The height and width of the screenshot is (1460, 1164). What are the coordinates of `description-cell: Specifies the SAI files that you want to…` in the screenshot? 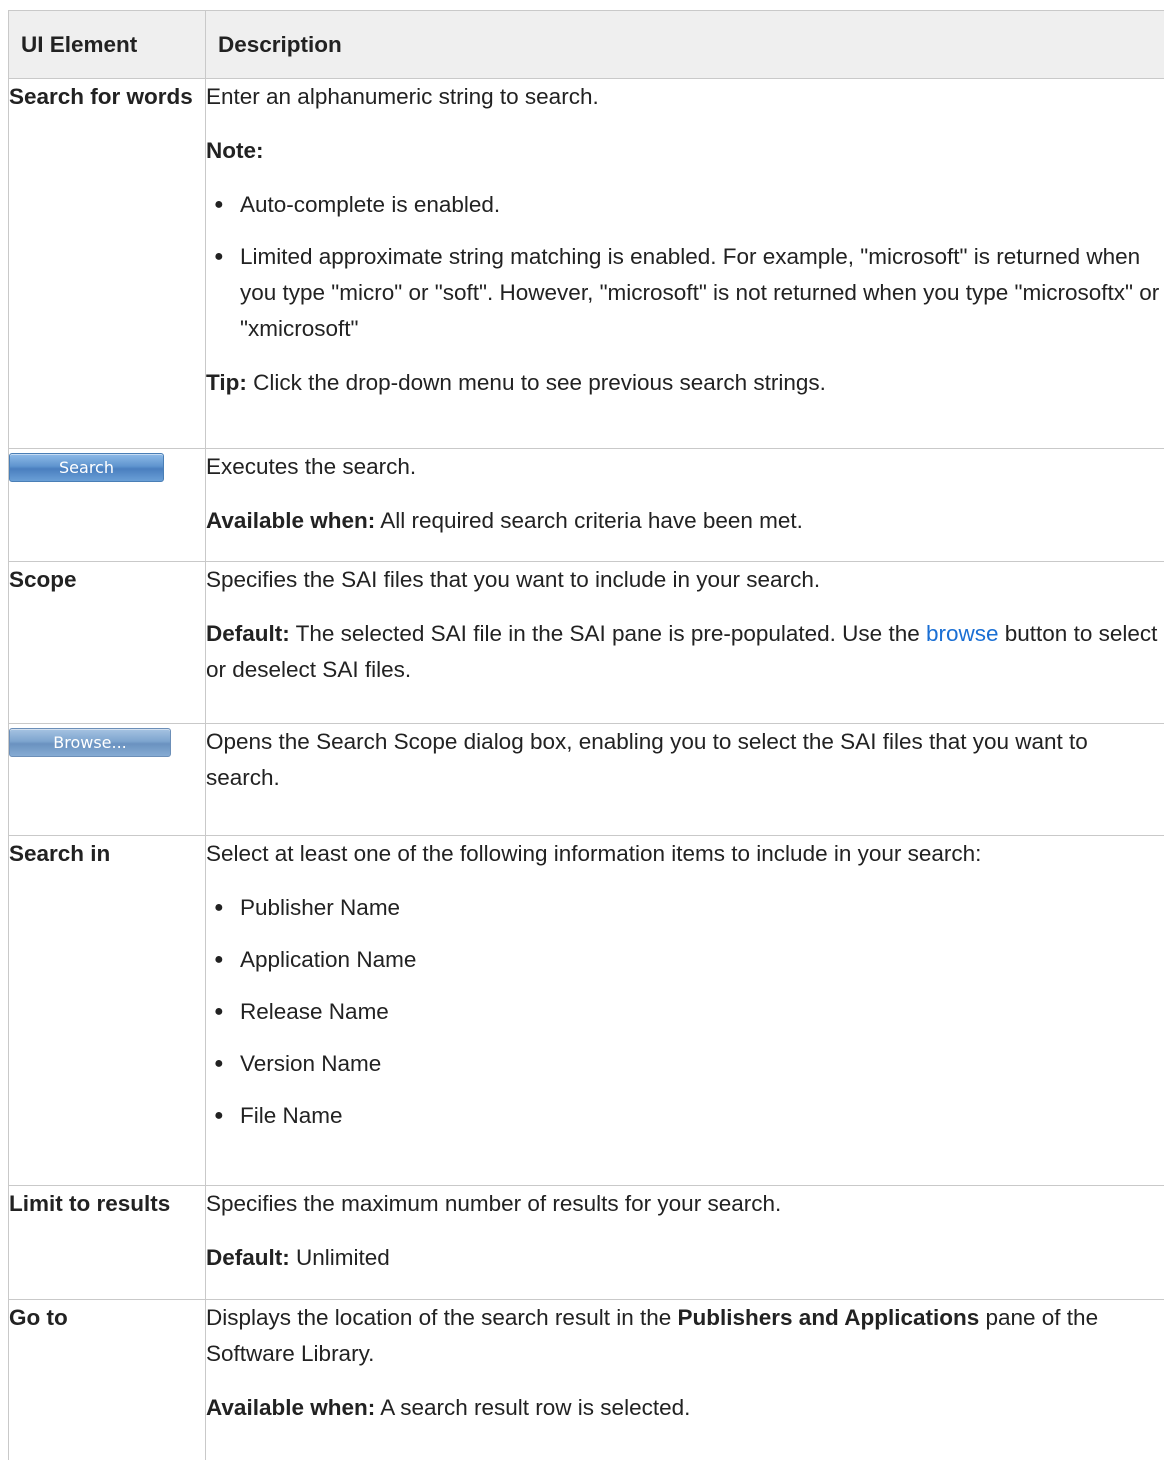 It's located at (684, 642).